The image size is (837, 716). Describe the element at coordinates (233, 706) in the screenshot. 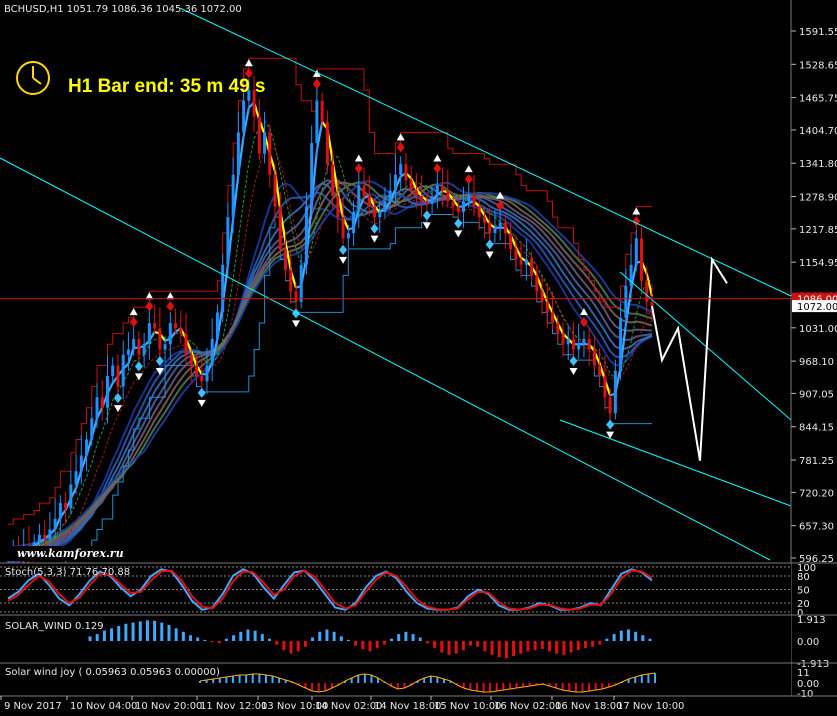

I see `time-tick-label: 11 Nov 12:00` at that location.